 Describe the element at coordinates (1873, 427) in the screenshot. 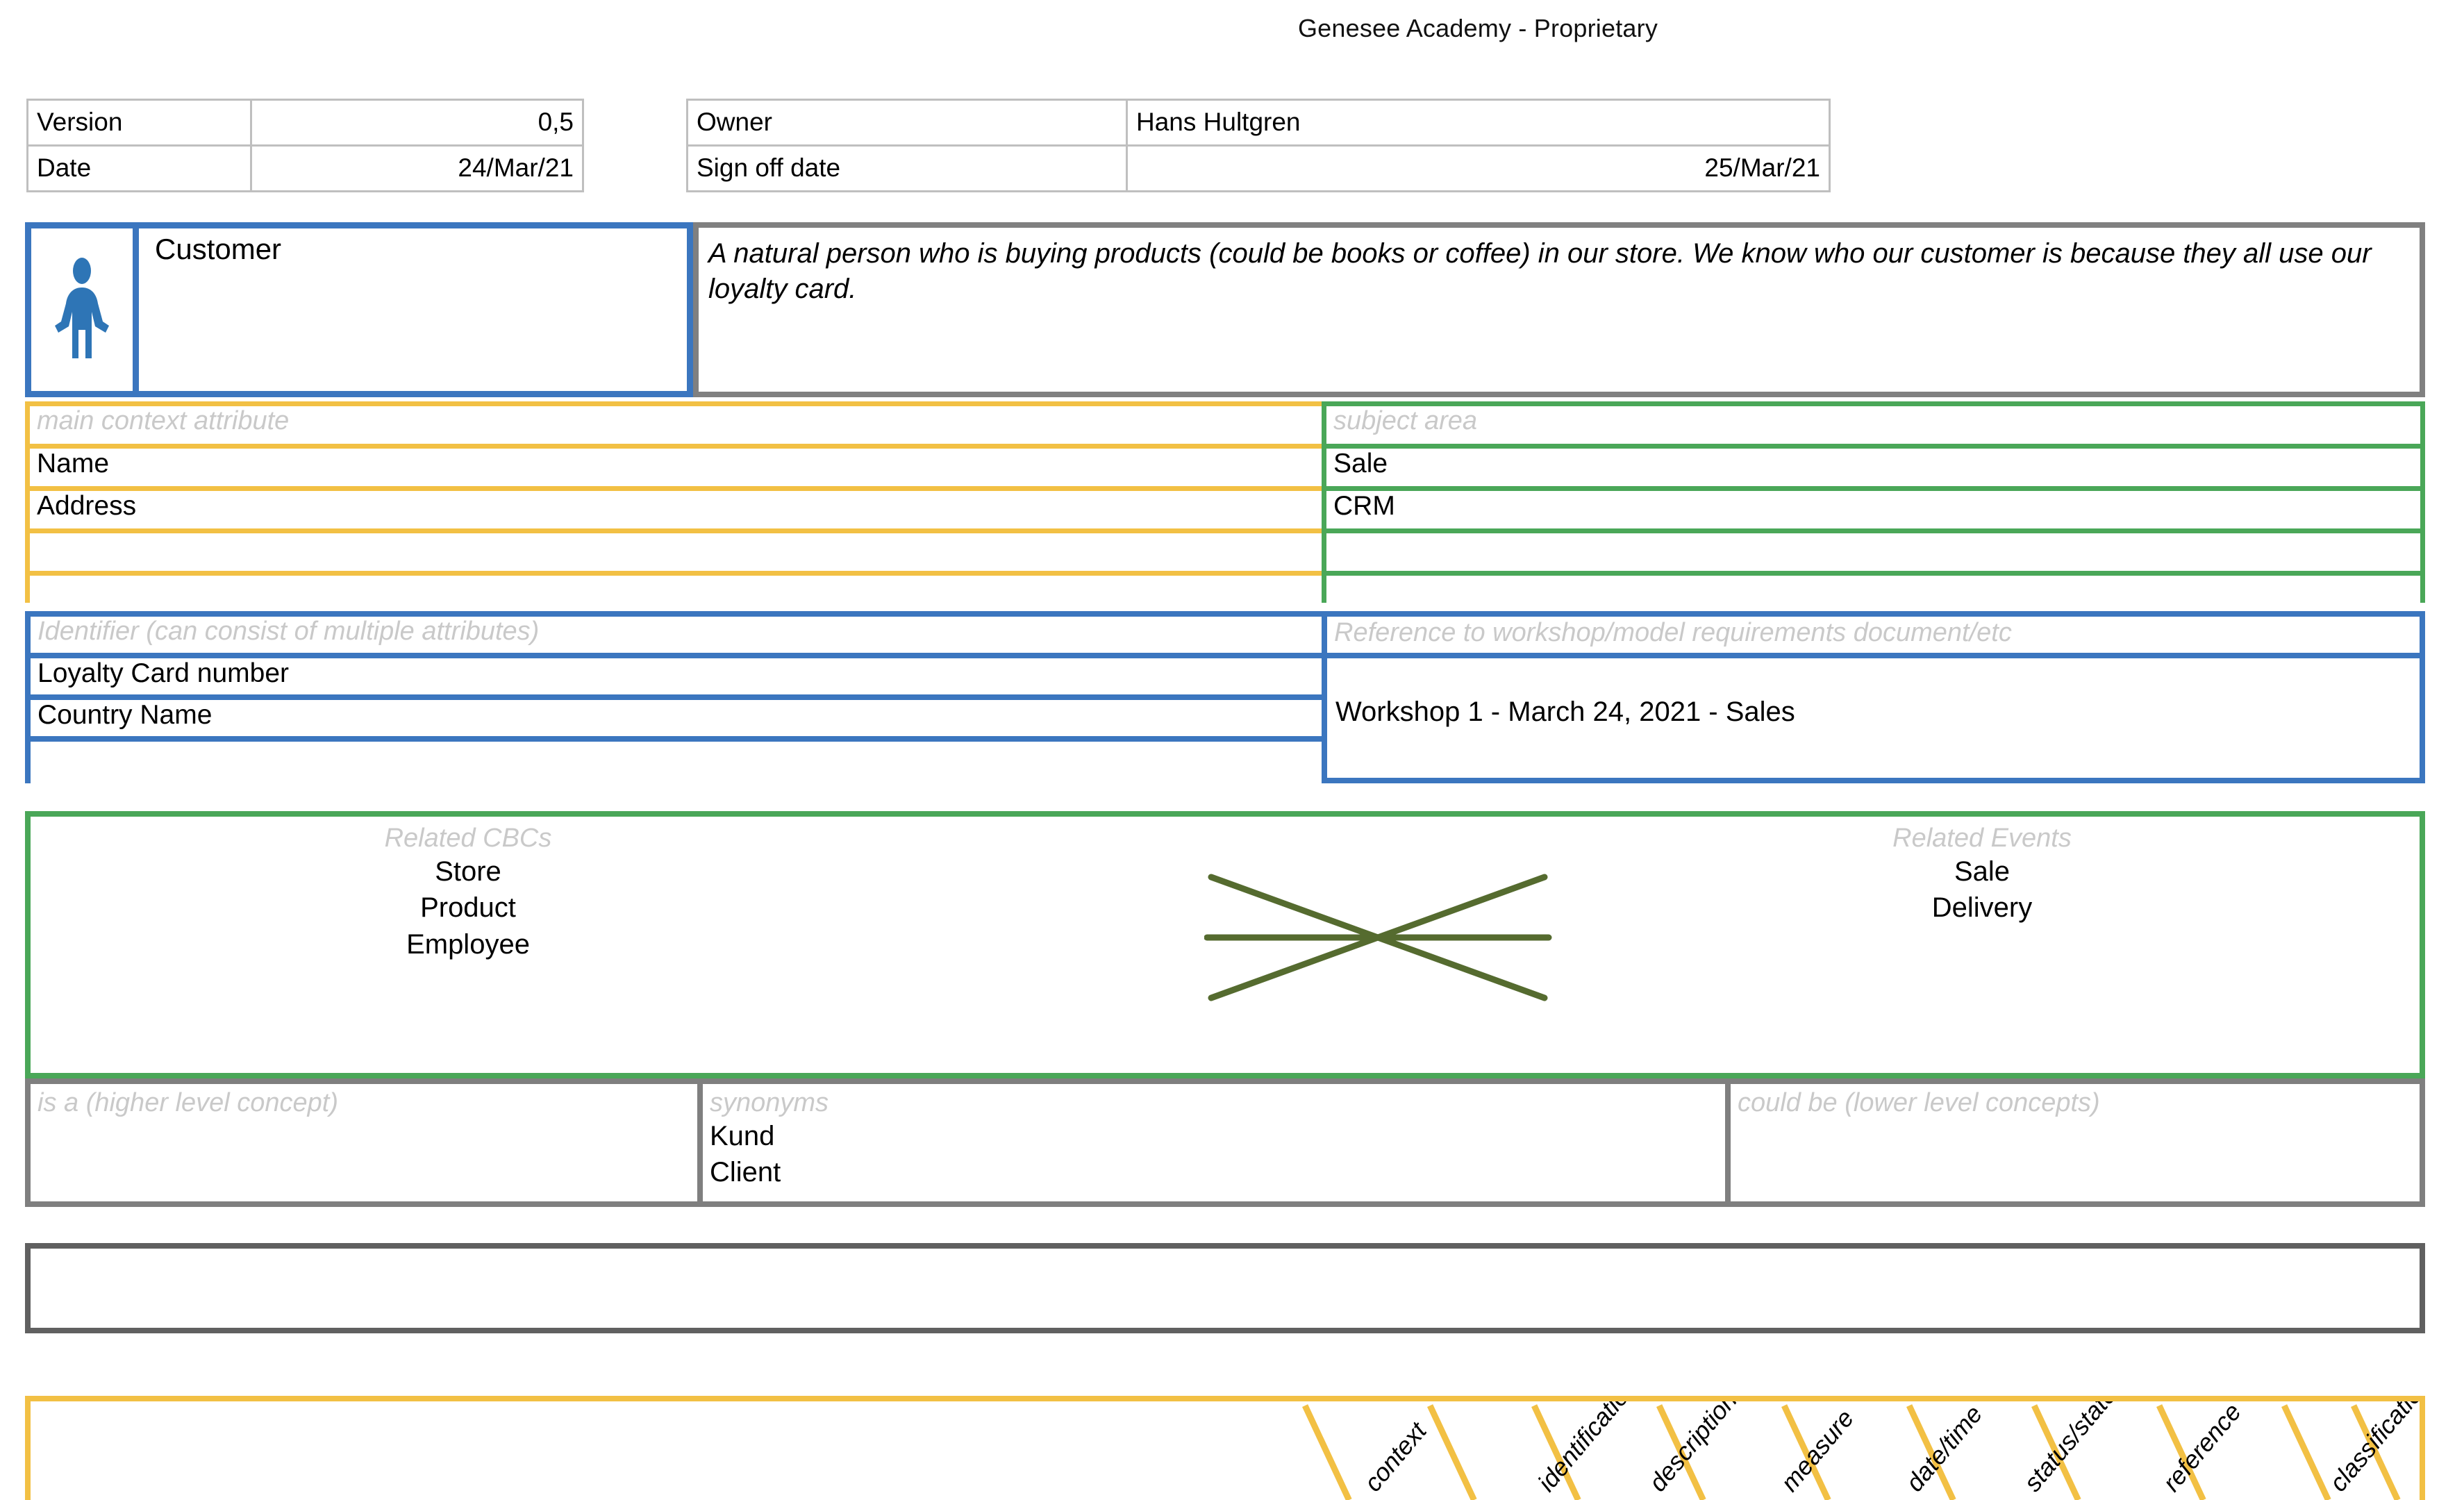

I see `subject-area-hint: subject area` at that location.